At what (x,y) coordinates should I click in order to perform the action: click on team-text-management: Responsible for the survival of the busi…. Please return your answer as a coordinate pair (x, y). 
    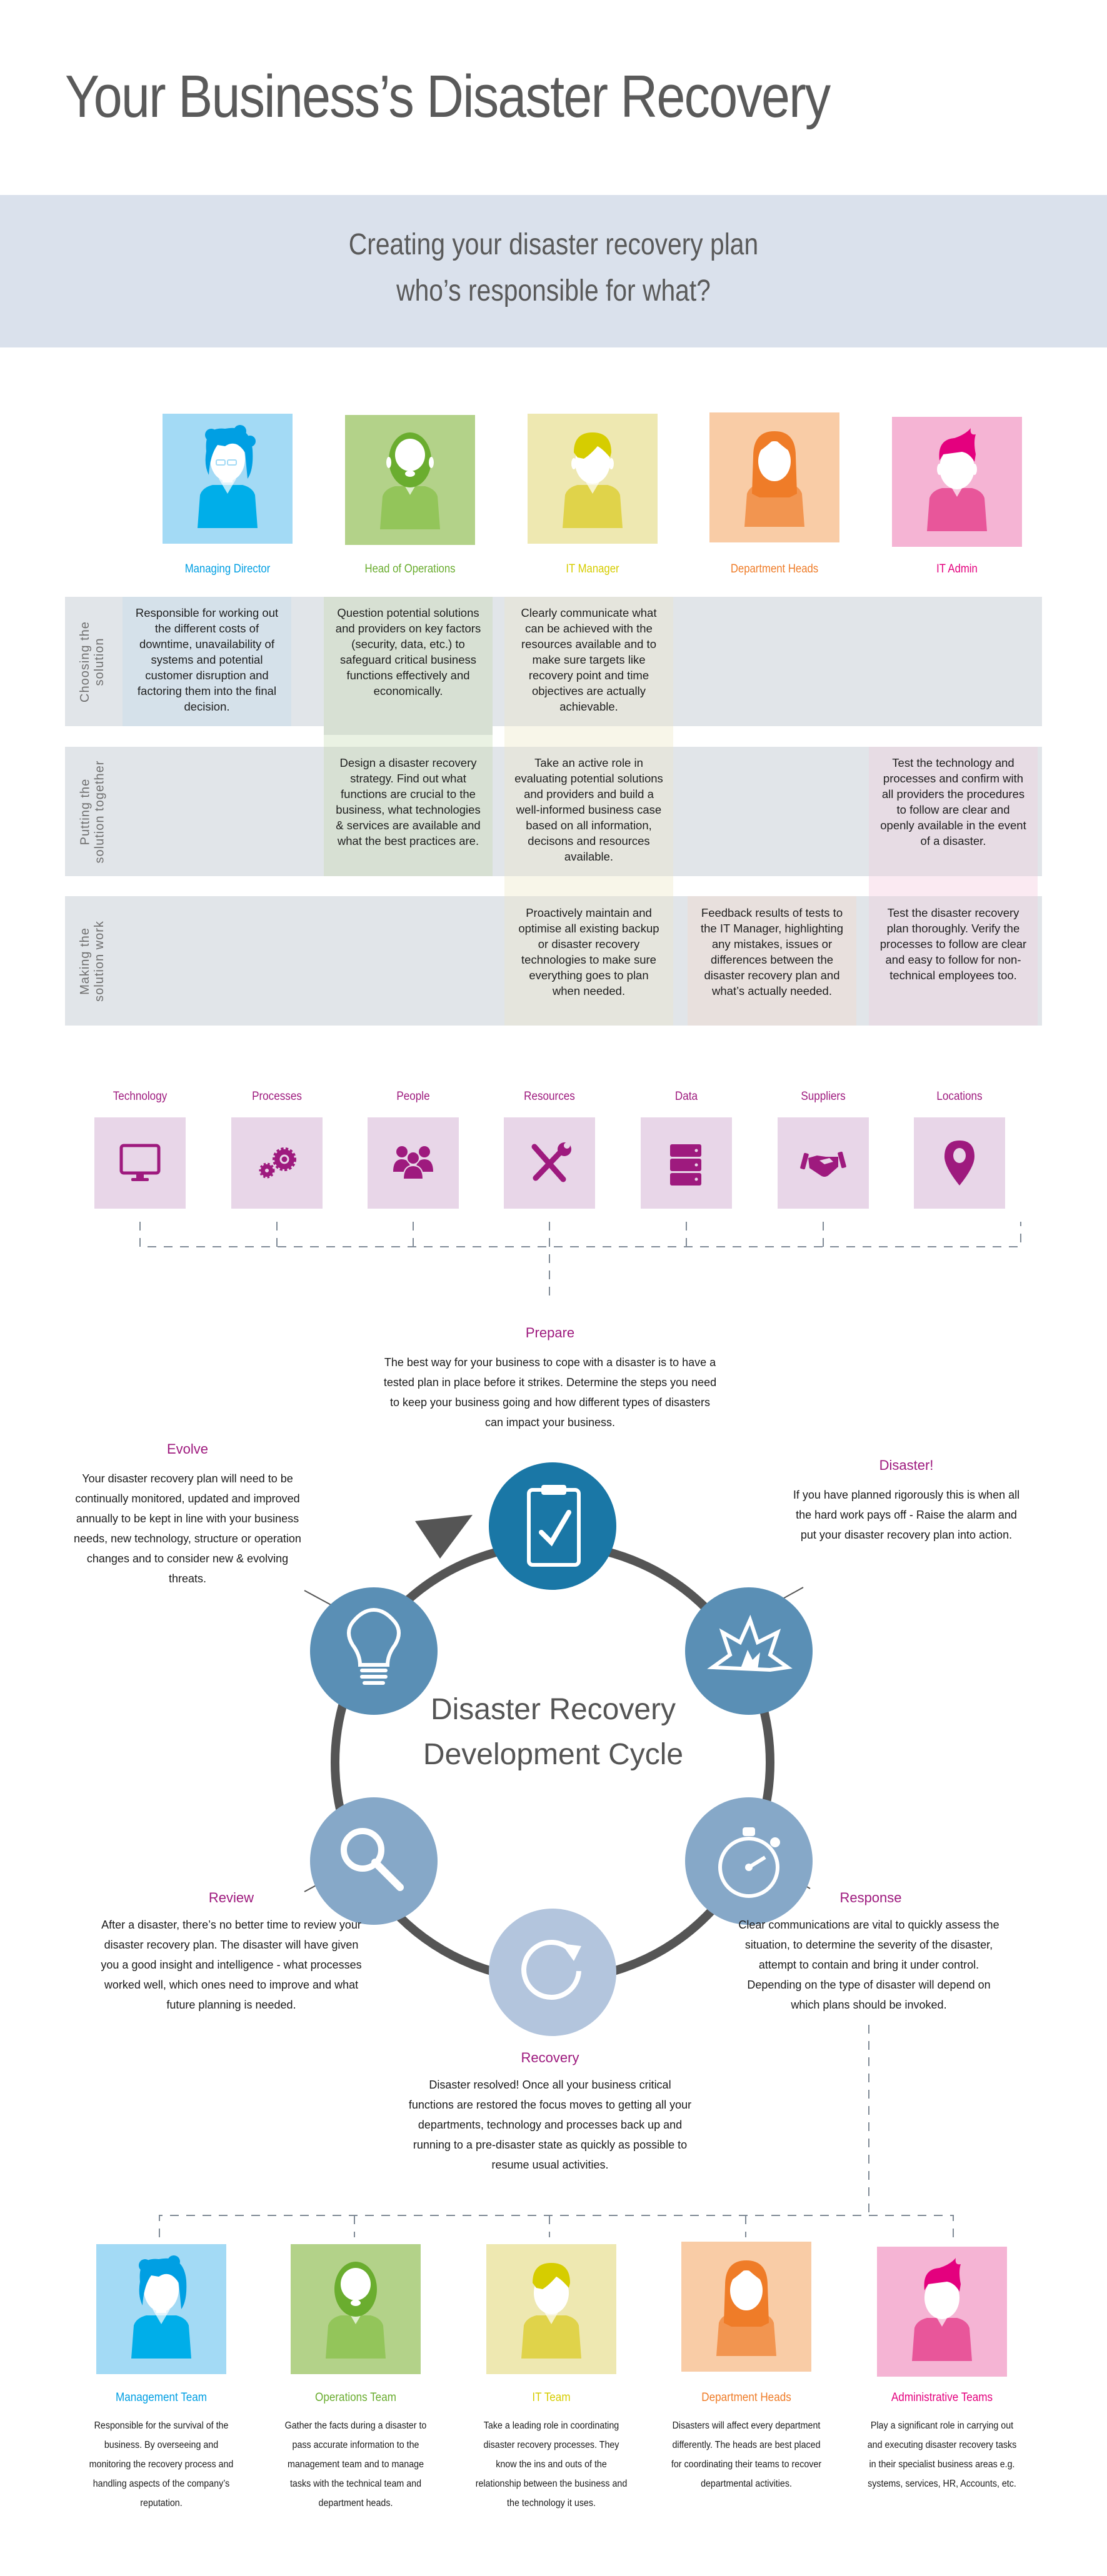
    Looking at the image, I should click on (162, 2464).